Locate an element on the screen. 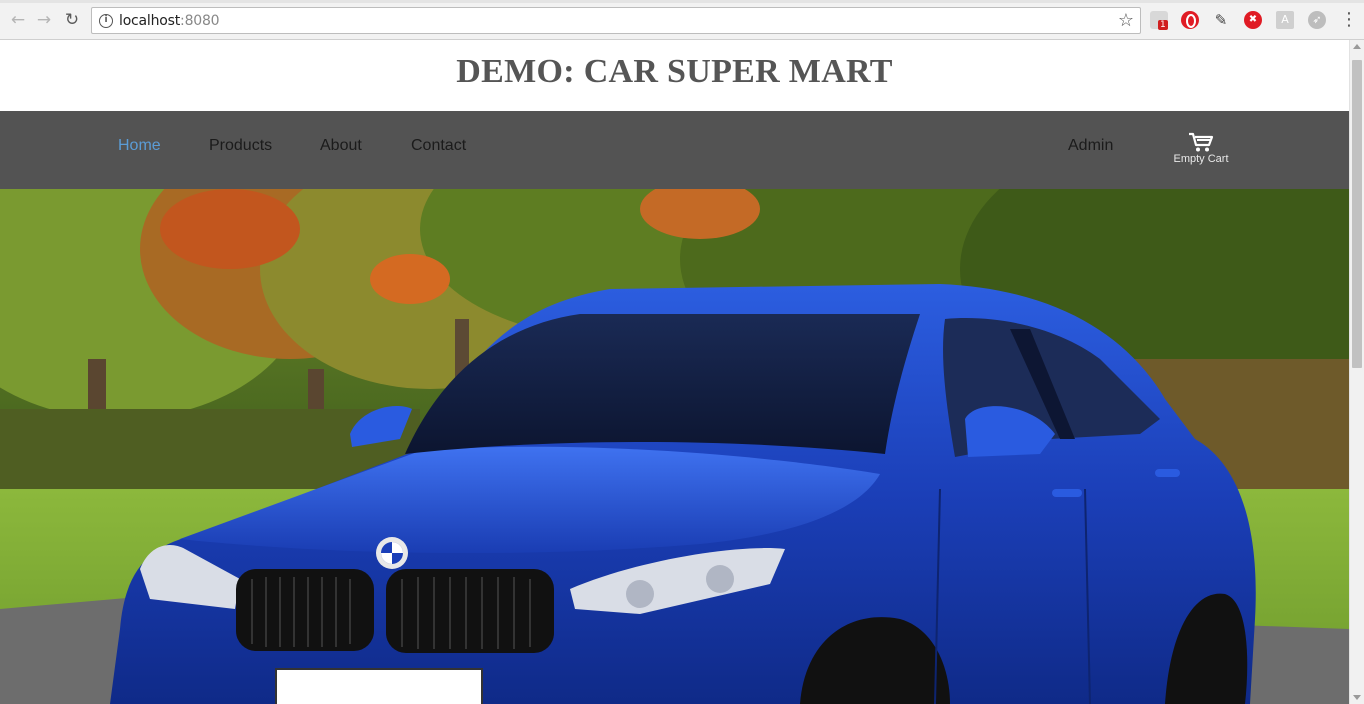 Image resolution: width=1364 pixels, height=704 pixels. trash-icon: ✖ is located at coordinates (1253, 20).